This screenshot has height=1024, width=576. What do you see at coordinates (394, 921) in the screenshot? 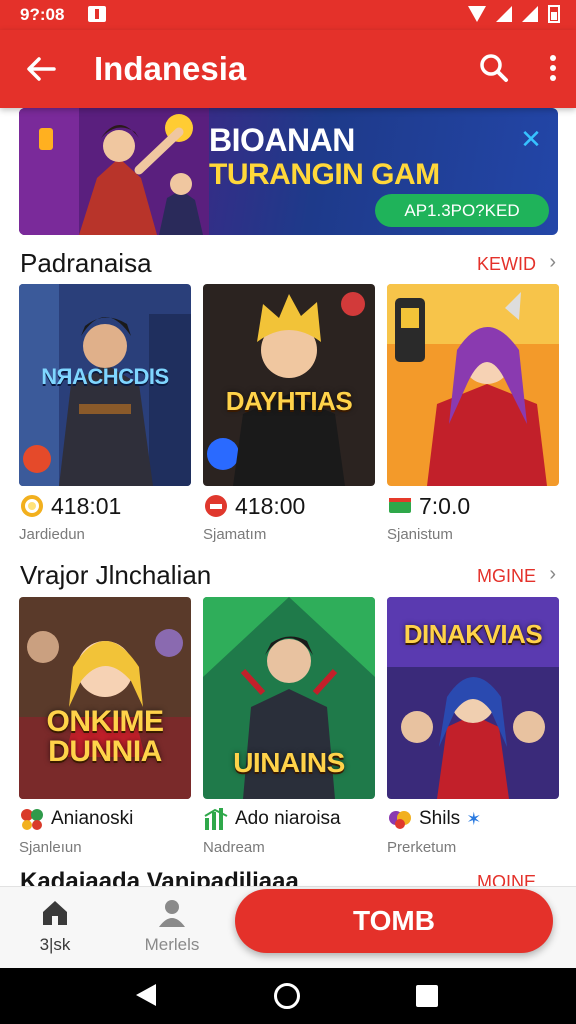
I see `primary-action-button: TOMB` at bounding box center [394, 921].